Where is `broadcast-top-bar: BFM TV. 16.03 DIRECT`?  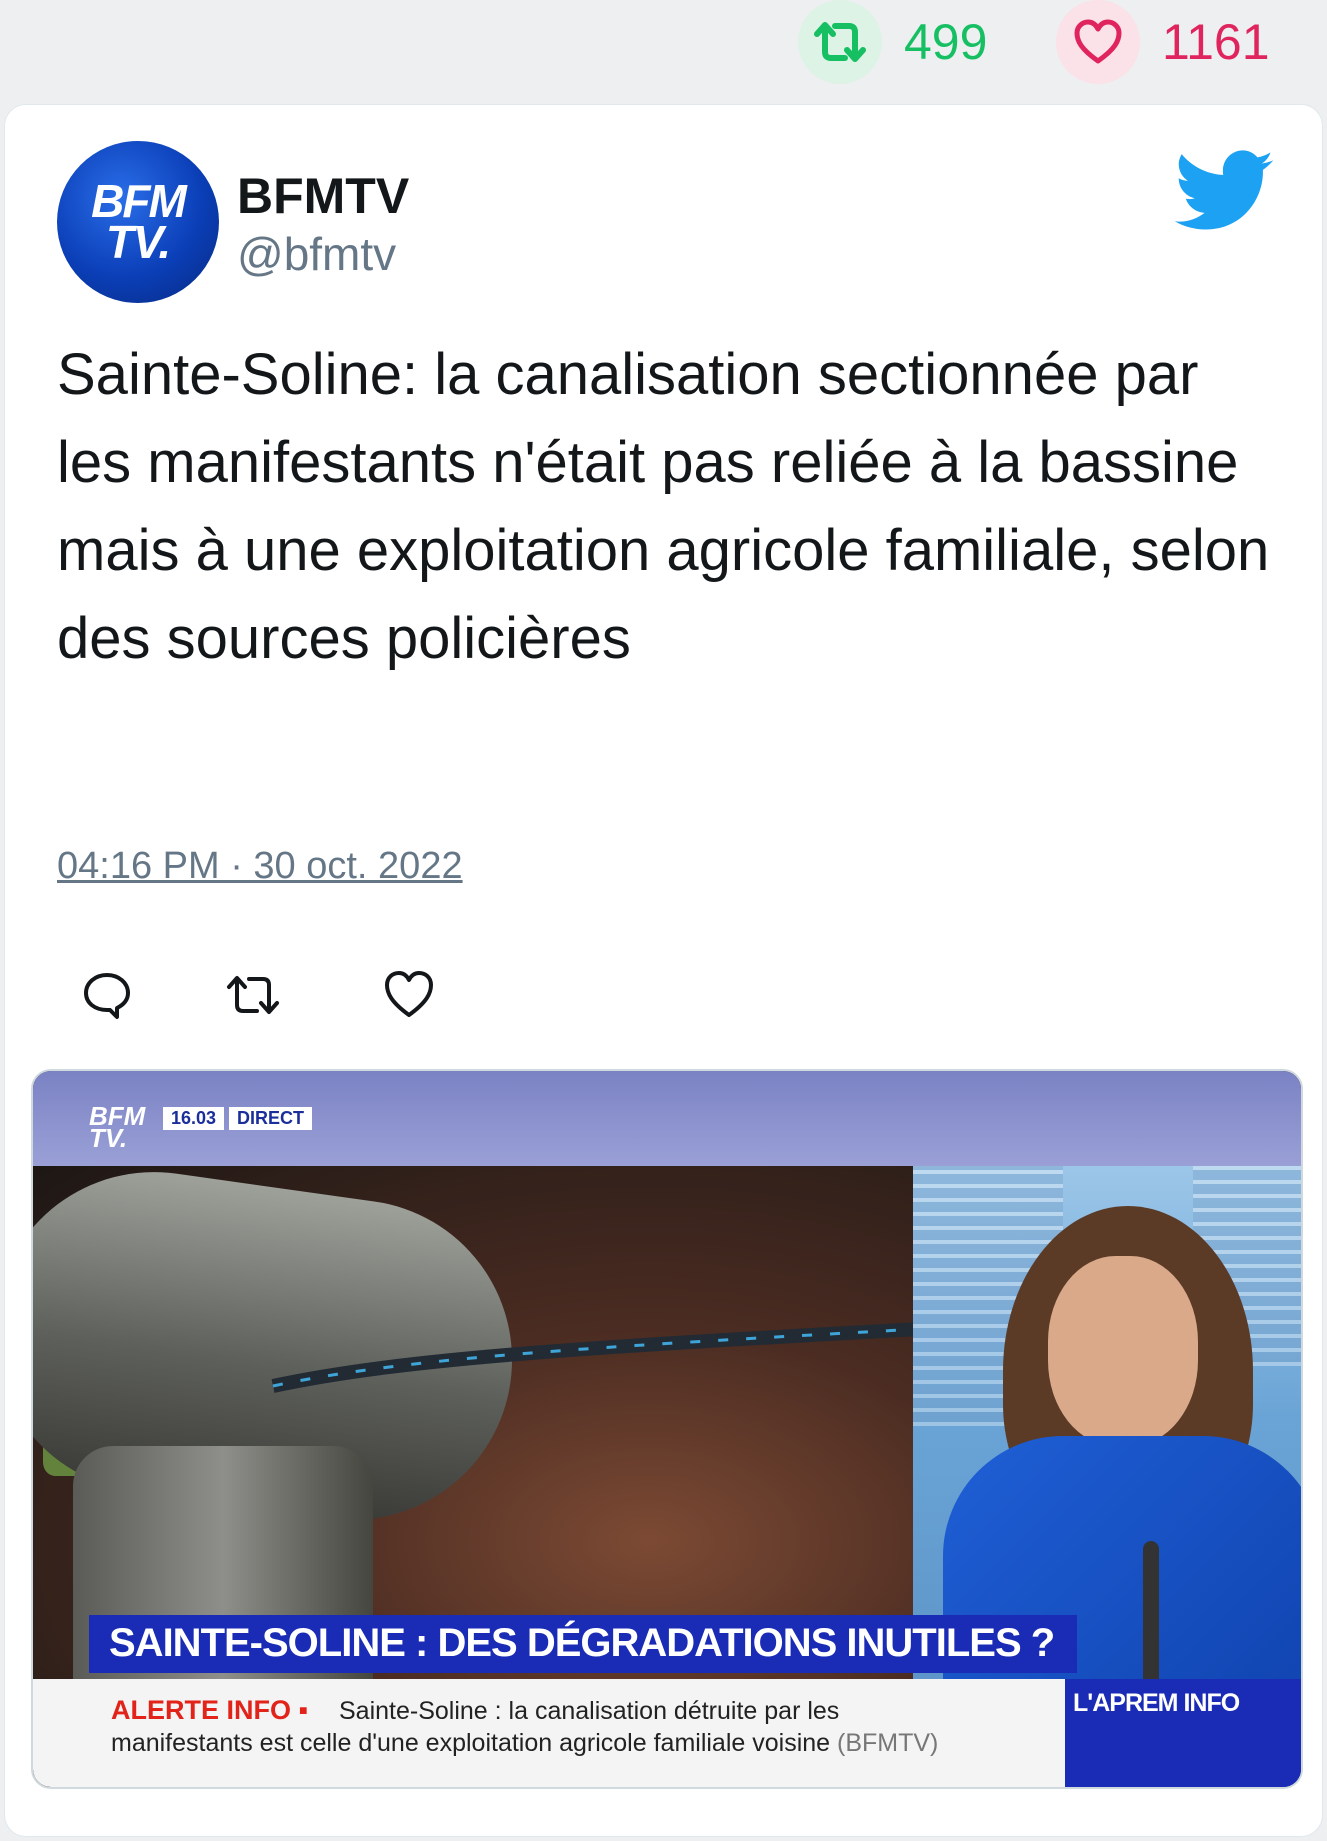
broadcast-top-bar: BFM TV. 16.03 DIRECT is located at coordinates (667, 1118).